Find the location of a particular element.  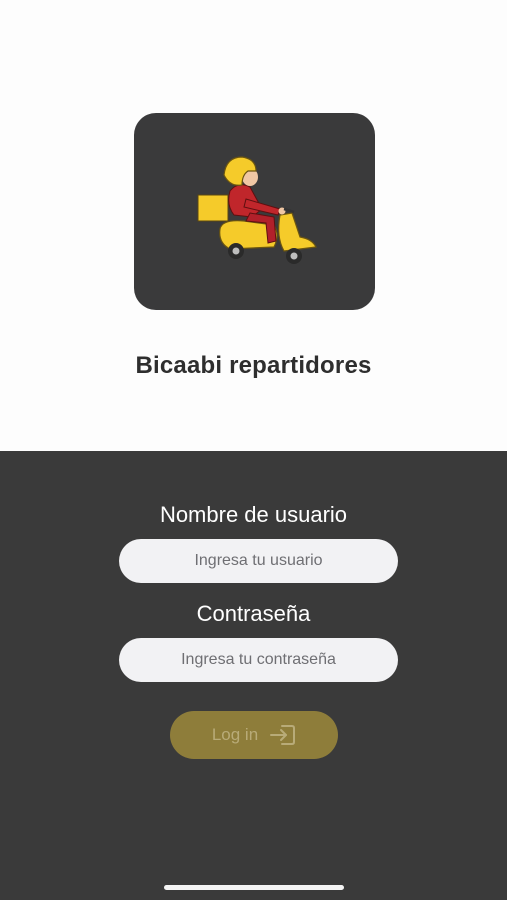

username-input is located at coordinates (258, 561).